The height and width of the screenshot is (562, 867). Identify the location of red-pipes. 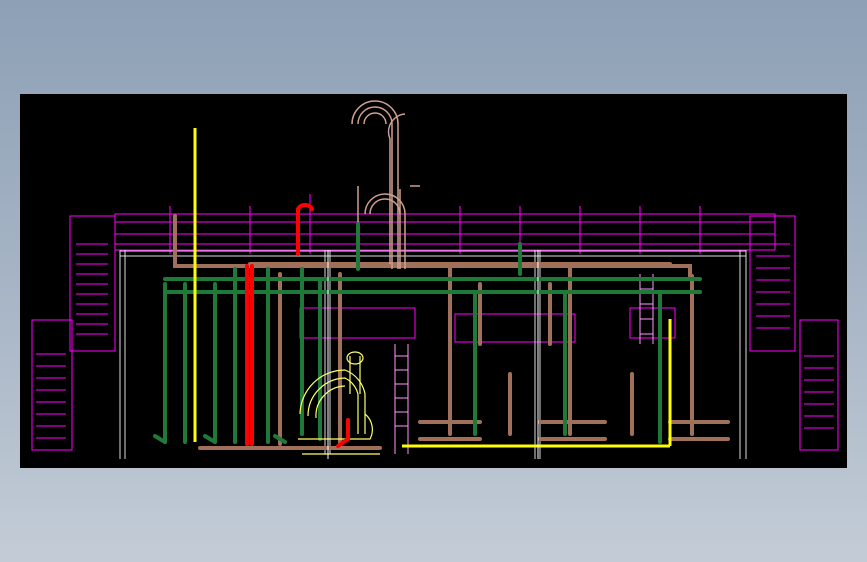
(297, 325).